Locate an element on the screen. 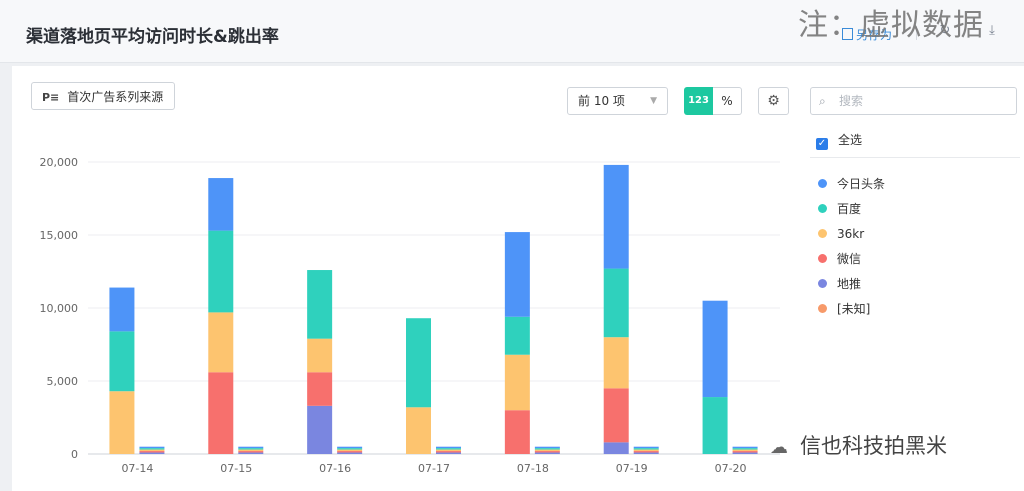 Image resolution: width=1024 pixels, height=491 pixels. y-tick-label: 15,000 is located at coordinates (59, 235).